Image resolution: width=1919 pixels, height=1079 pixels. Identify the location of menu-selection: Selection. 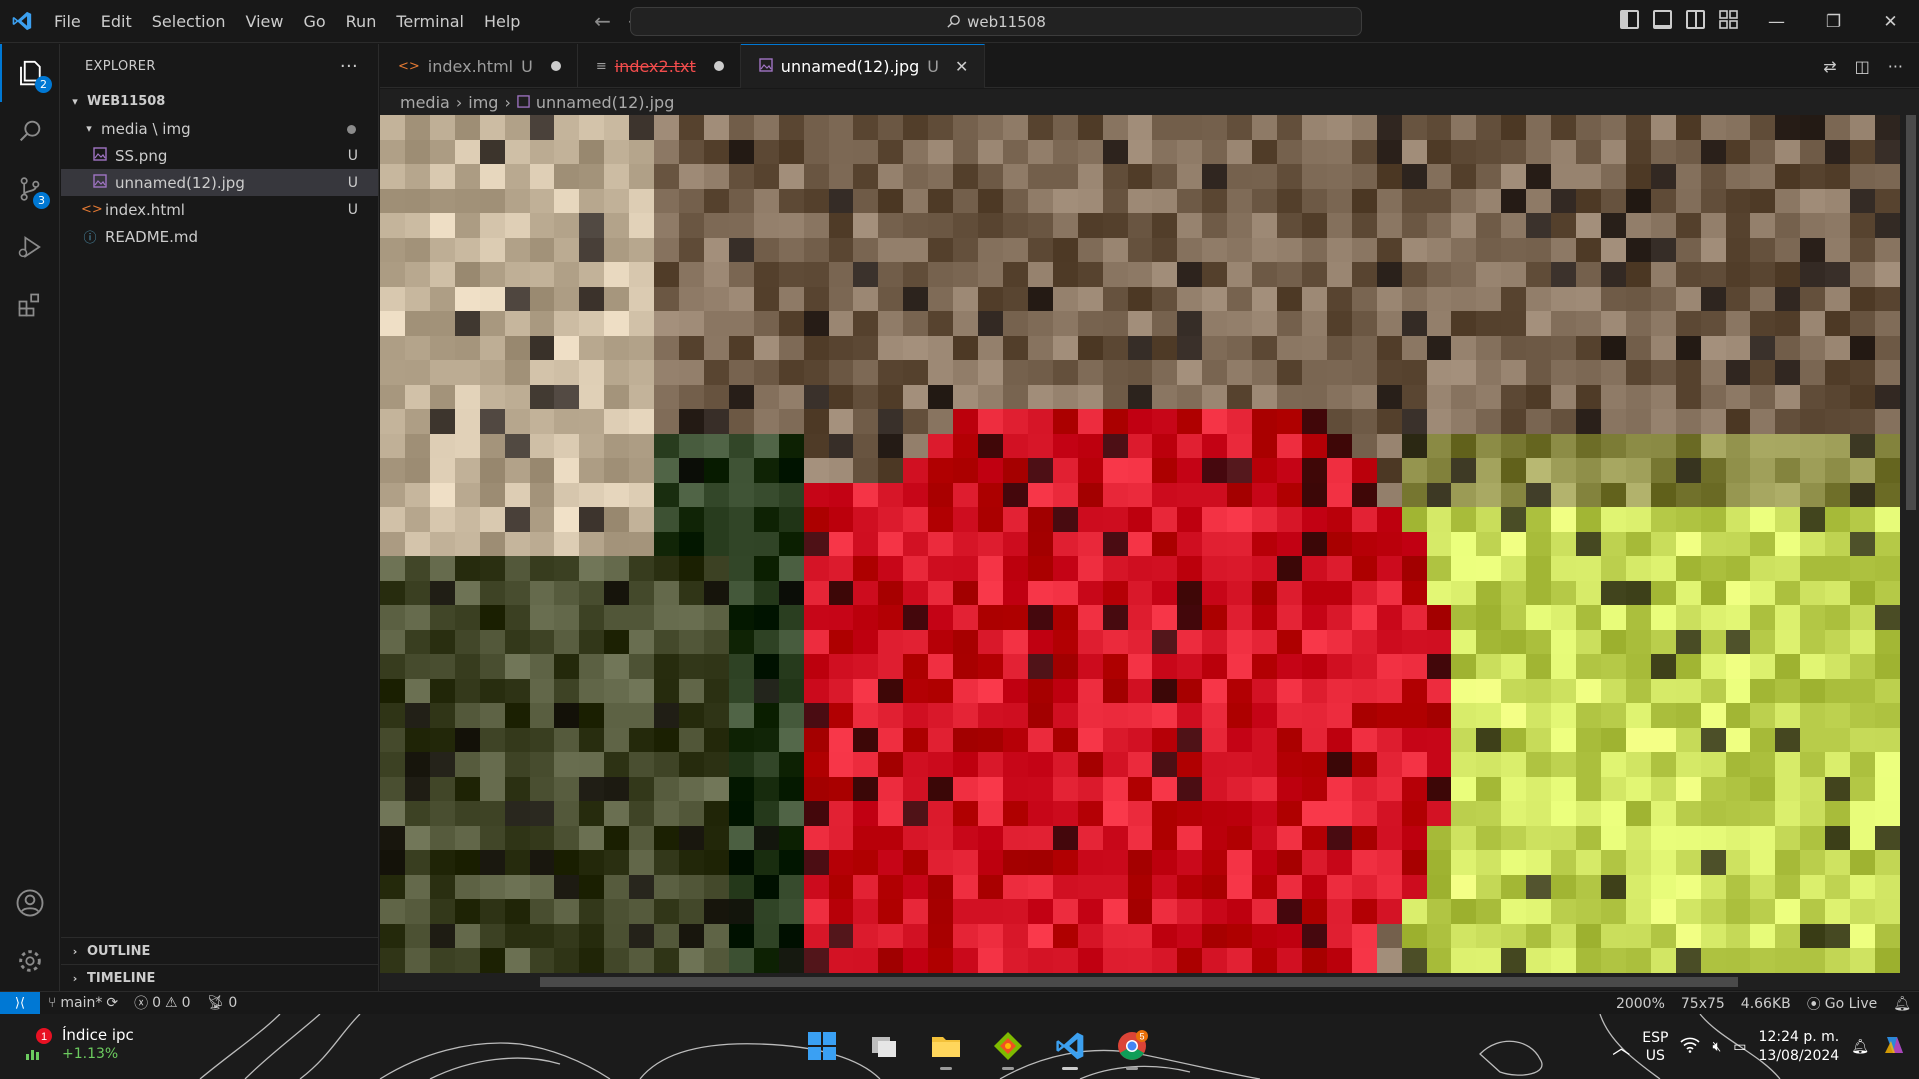
(189, 21).